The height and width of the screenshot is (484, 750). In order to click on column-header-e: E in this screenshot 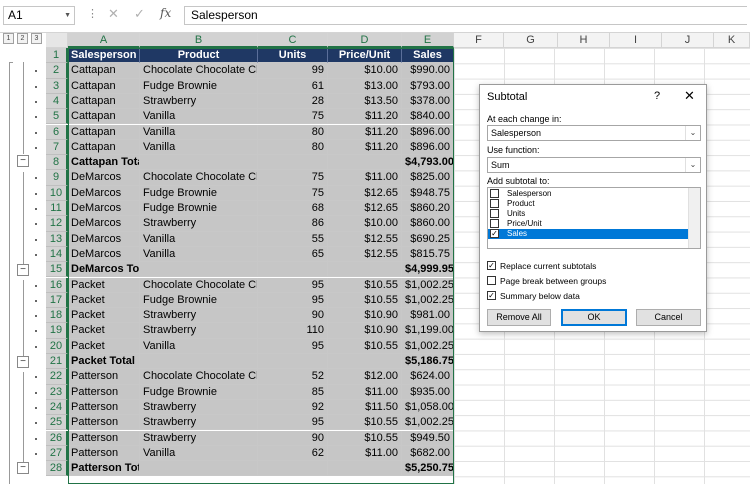, I will do `click(428, 40)`.